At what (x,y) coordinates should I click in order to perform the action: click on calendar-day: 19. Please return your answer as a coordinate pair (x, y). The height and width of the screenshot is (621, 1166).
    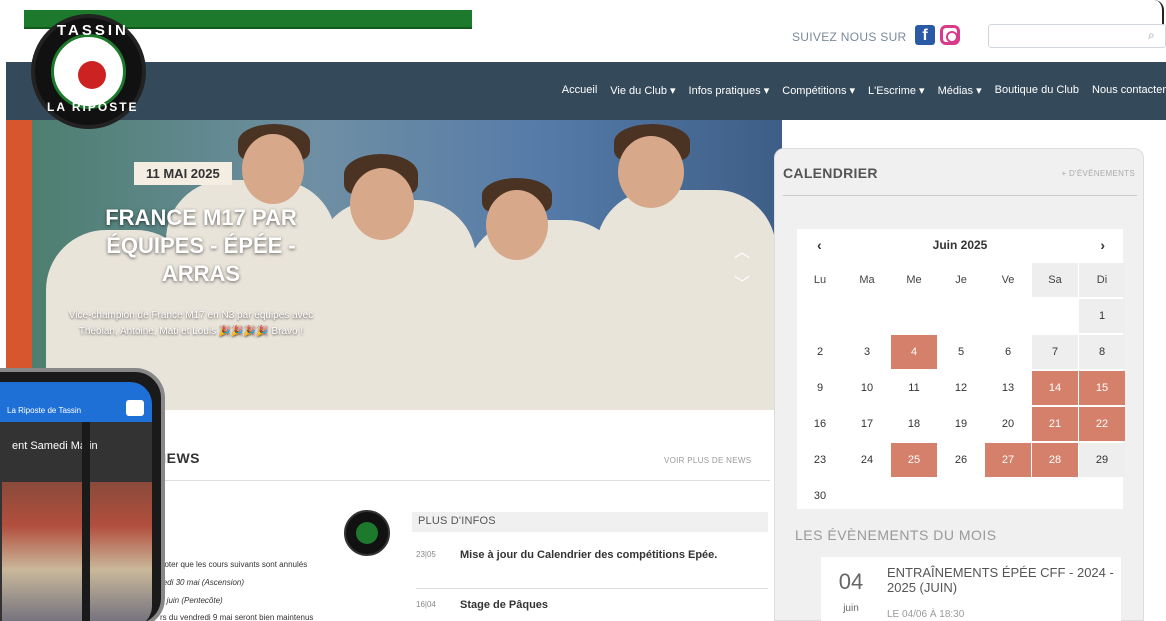
    Looking at the image, I should click on (961, 424).